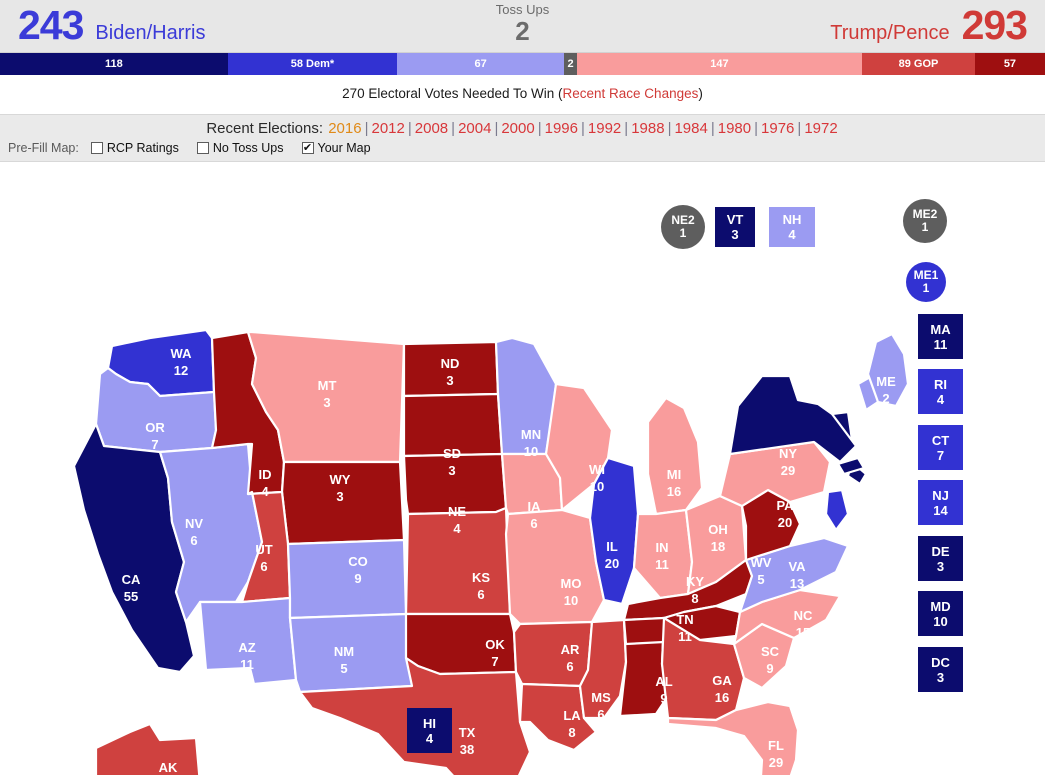 The width and height of the screenshot is (1045, 775). Describe the element at coordinates (647, 128) in the screenshot. I see `election-year-1988: 1988` at that location.